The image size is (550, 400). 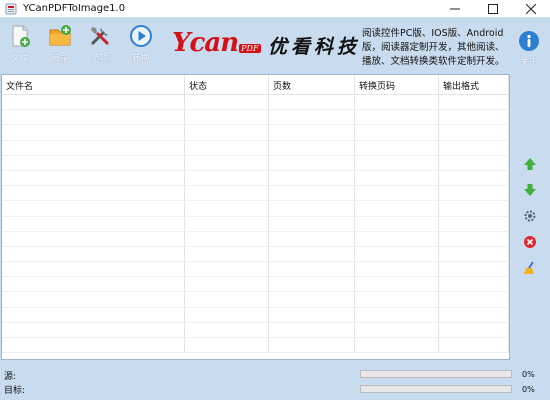 I want to click on clear-button, so click(x=530, y=268).